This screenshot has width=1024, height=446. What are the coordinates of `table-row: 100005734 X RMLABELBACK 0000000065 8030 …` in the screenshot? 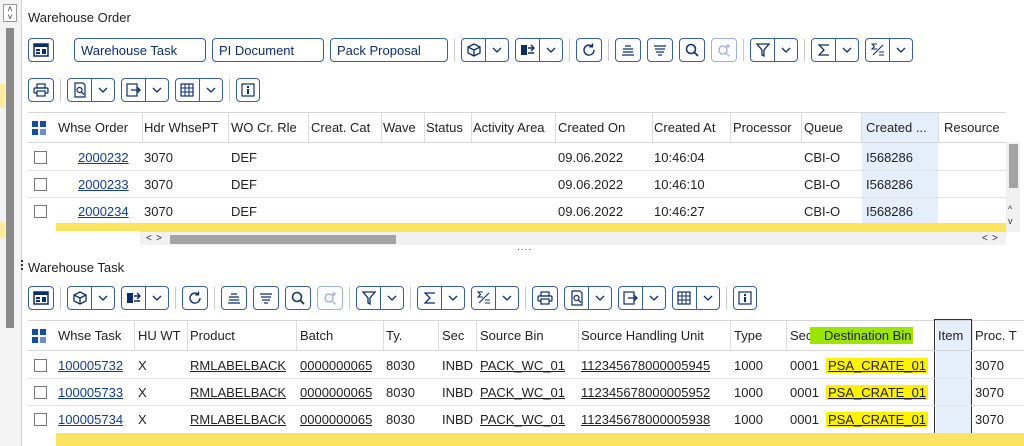 It's located at (526, 419).